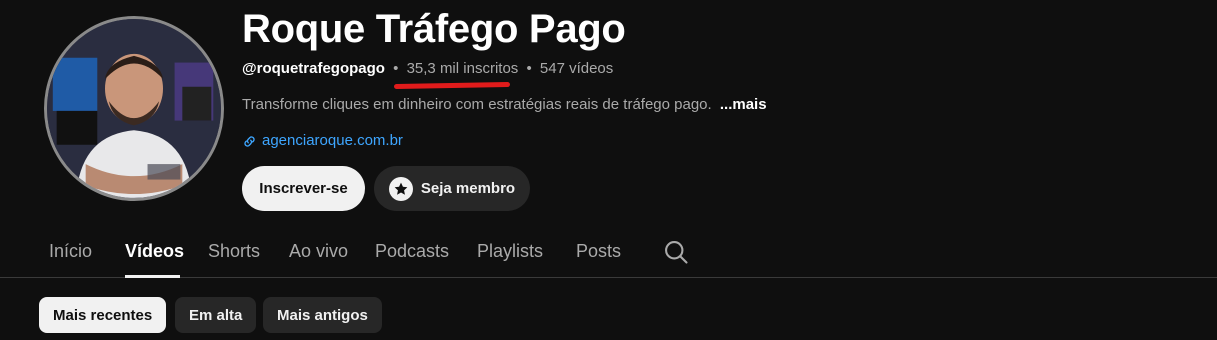 Image resolution: width=1217 pixels, height=340 pixels. What do you see at coordinates (468, 188) in the screenshot?
I see `join-member-label: Seja membro` at bounding box center [468, 188].